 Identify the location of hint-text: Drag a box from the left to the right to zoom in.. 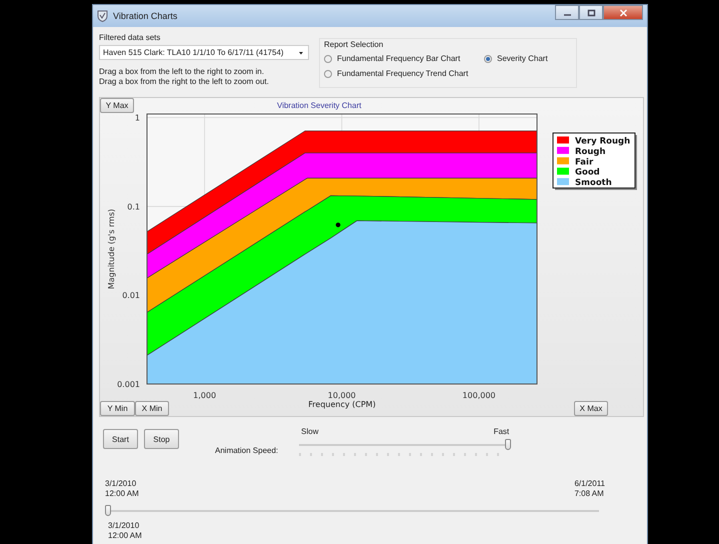
(182, 72).